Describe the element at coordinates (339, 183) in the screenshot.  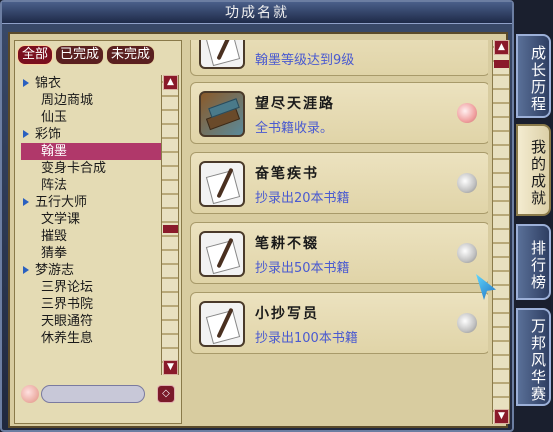
I see `achievement-card: 奋笔疾书 抄录出20本书籍` at that location.